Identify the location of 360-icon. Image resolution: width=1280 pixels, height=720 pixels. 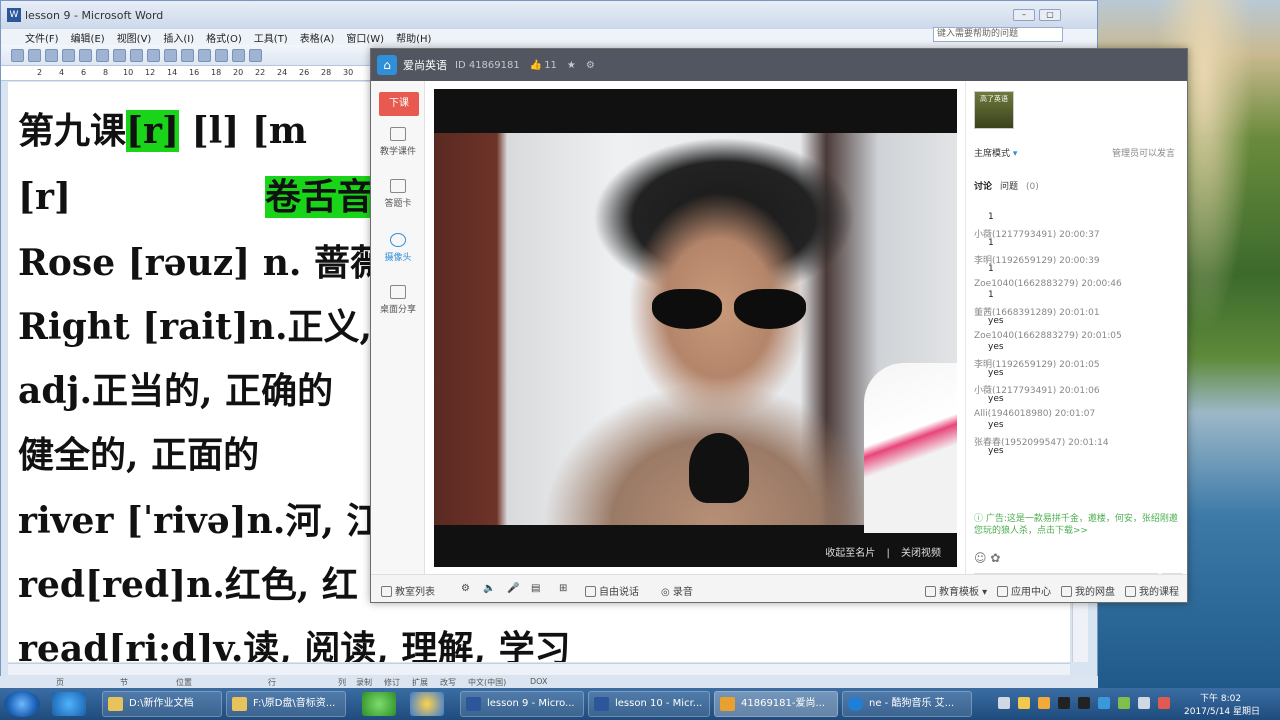
(379, 704).